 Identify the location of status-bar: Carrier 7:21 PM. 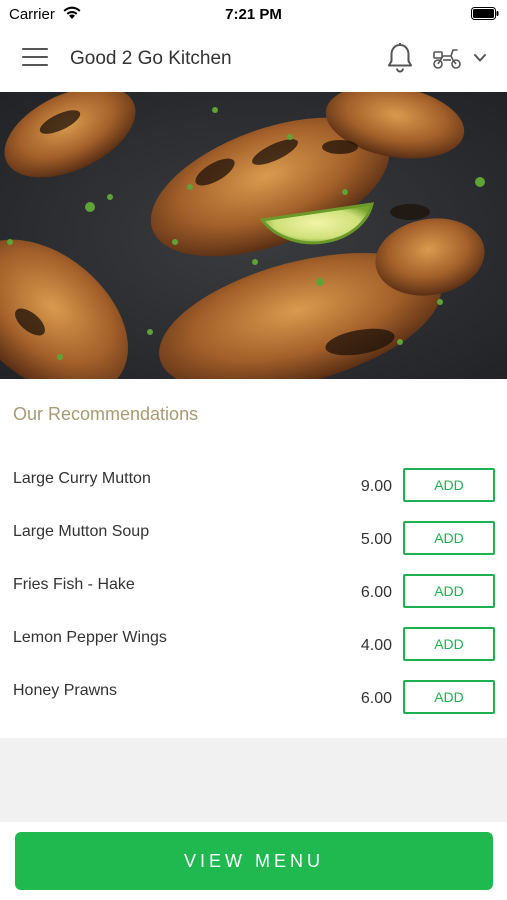
(253, 14).